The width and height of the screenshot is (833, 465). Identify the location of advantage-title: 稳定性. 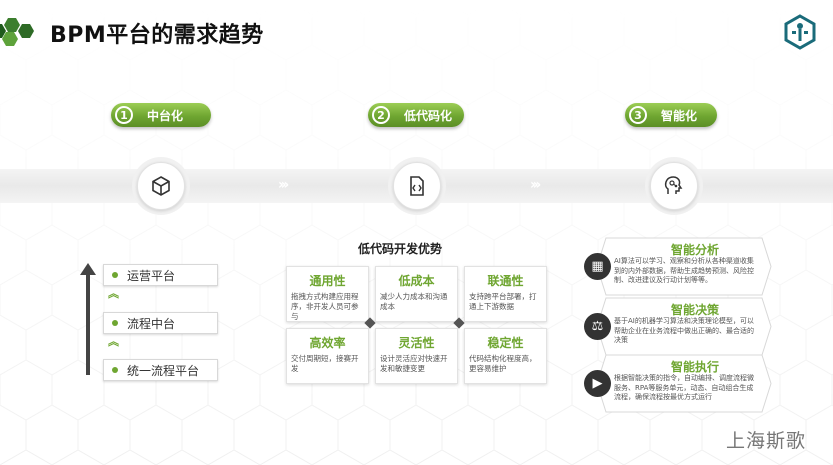
(505, 343).